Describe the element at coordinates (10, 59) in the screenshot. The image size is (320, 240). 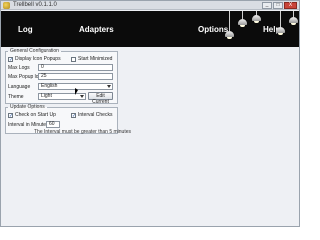
I see `display-icon-popups-checkbox: ✓` at that location.